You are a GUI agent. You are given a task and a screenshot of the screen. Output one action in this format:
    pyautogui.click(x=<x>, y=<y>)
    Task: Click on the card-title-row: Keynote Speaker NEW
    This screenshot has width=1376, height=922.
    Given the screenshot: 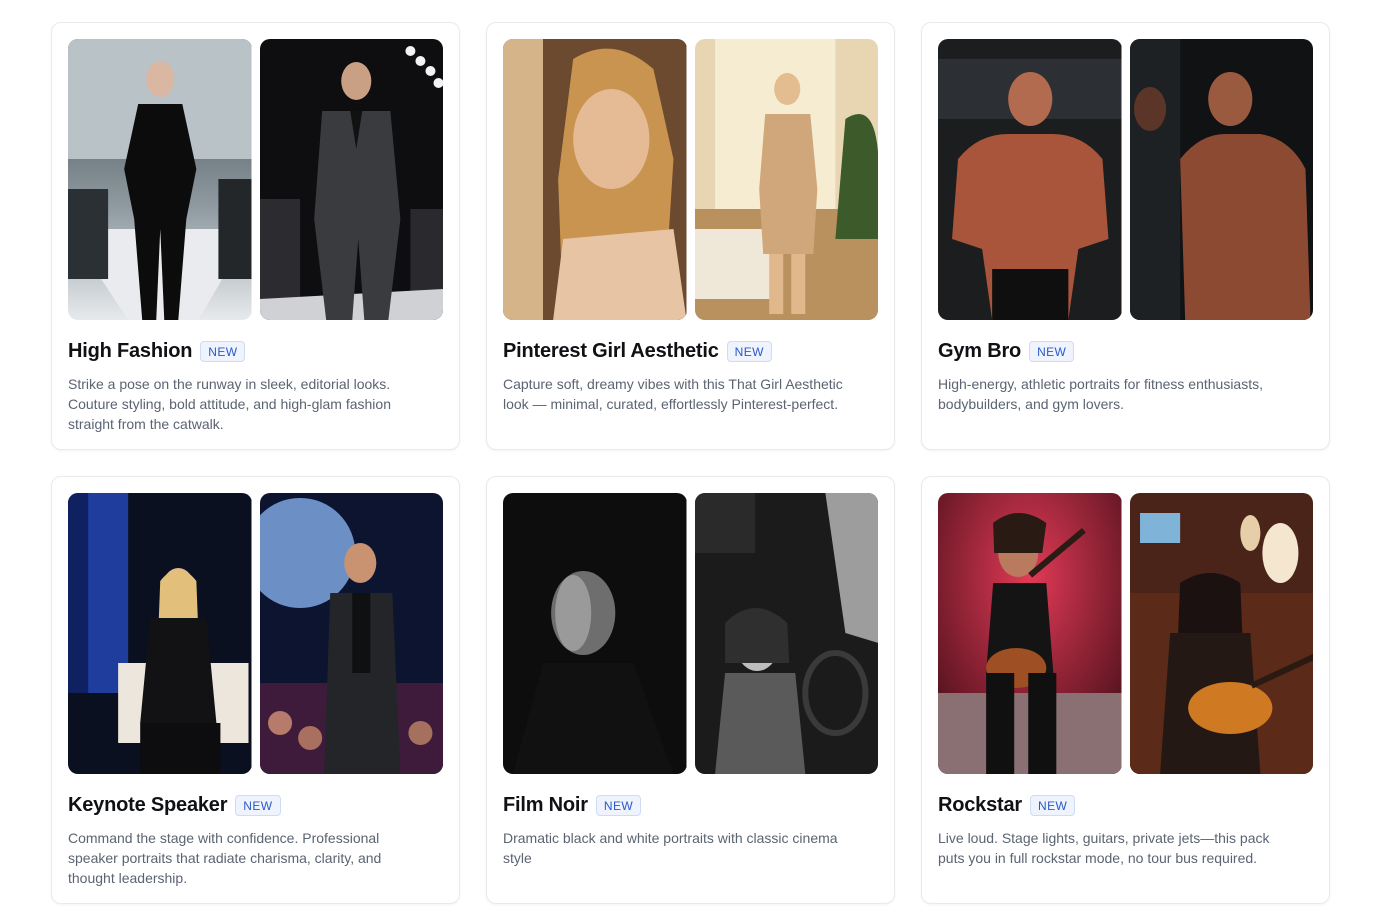 What is the action you would take?
    pyautogui.click(x=255, y=805)
    